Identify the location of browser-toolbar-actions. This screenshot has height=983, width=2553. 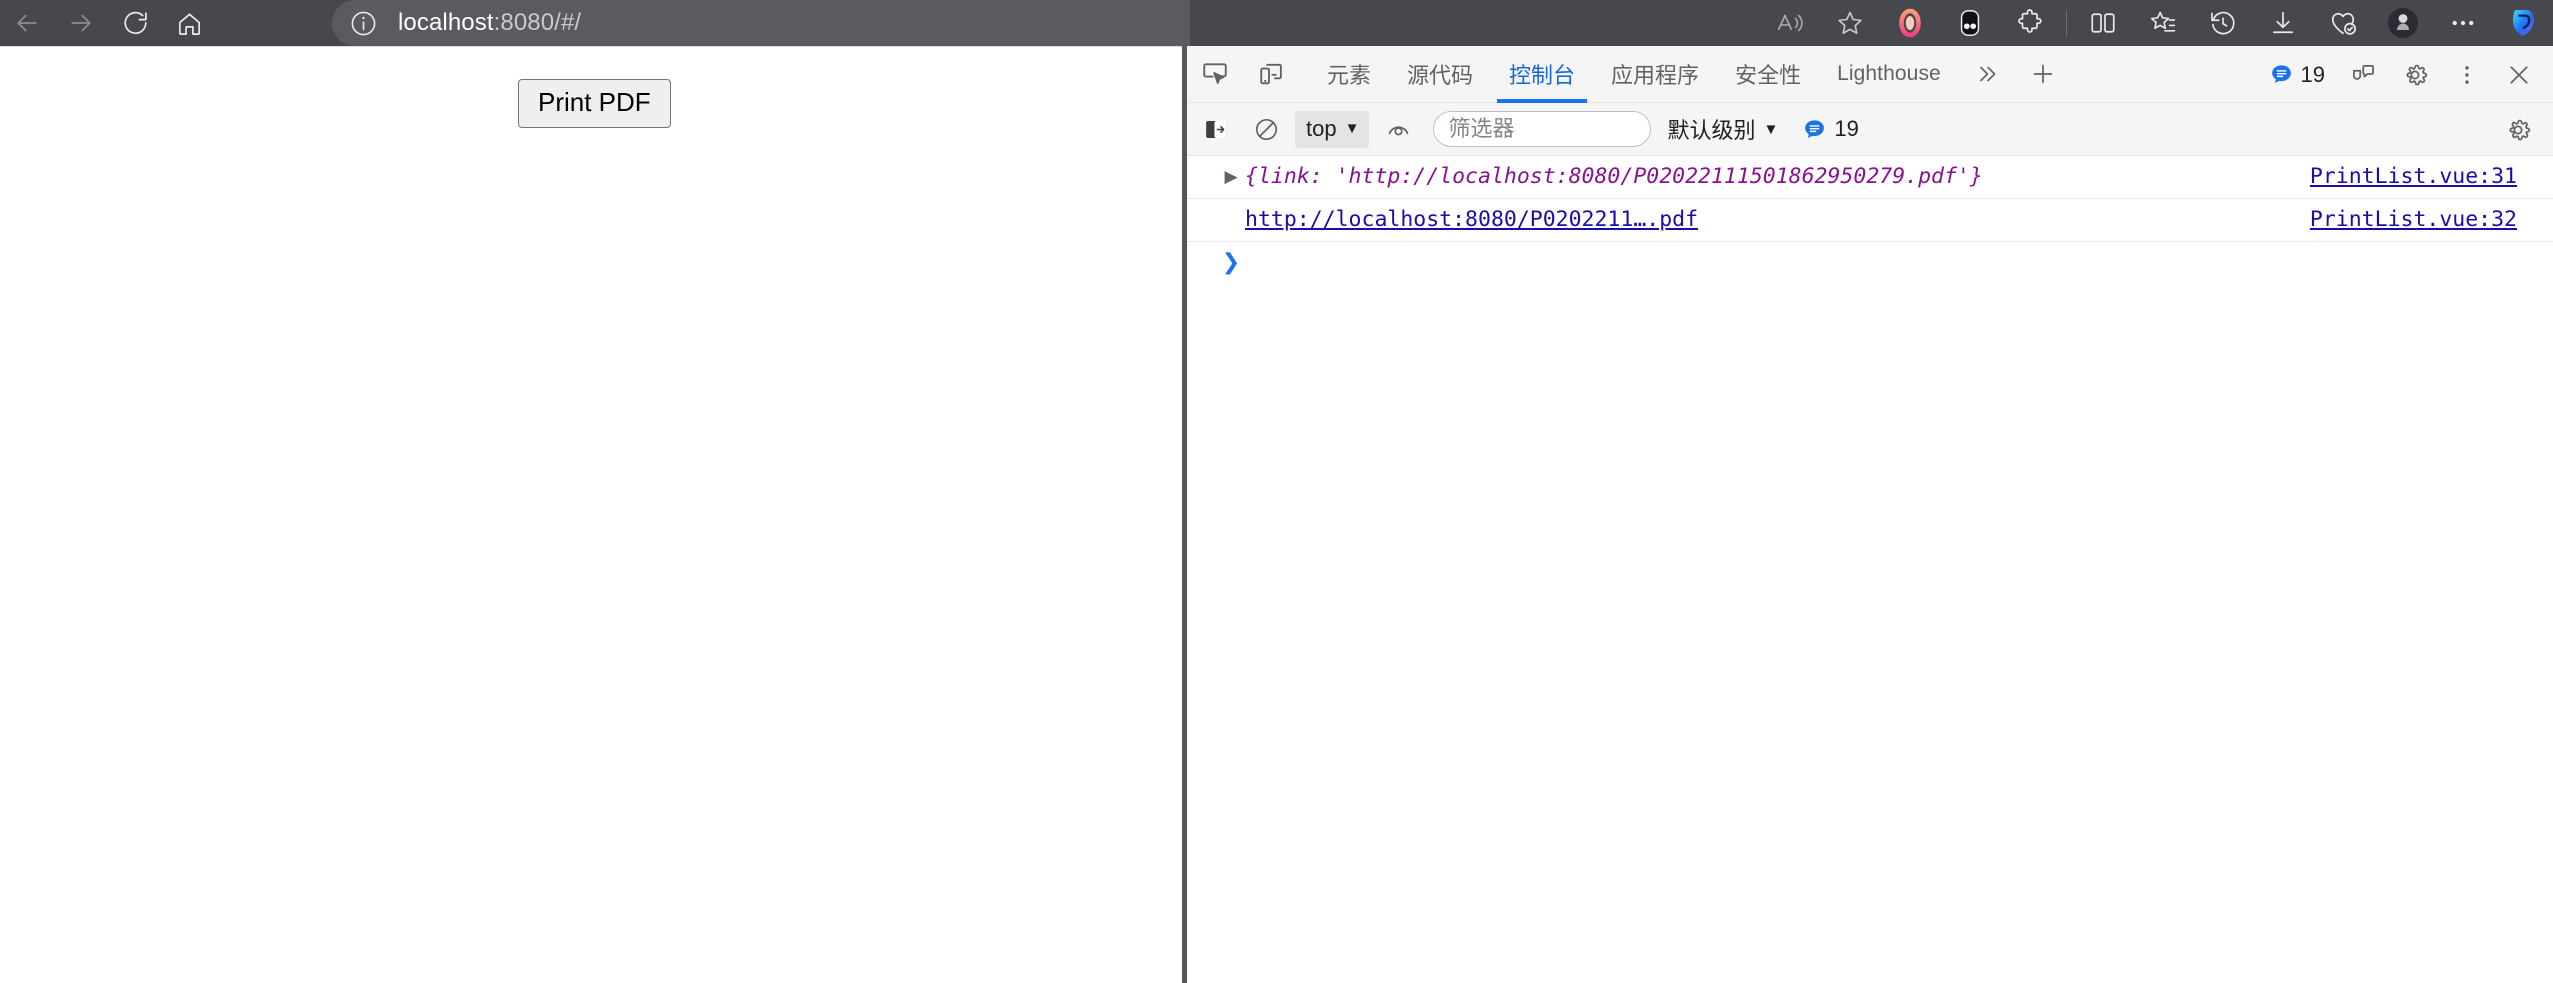
(2156, 23).